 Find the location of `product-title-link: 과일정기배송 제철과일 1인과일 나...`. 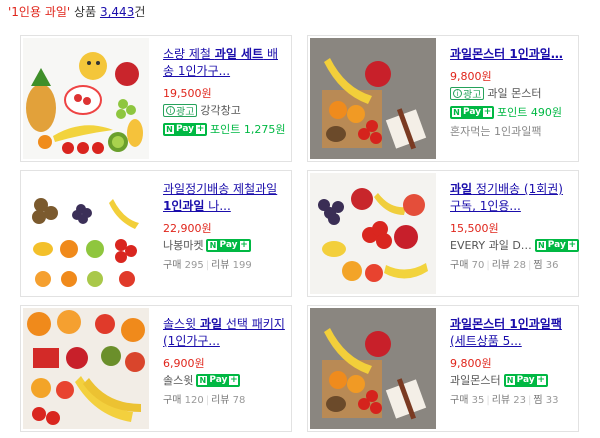

product-title-link: 과일정기배송 제철과일 1인과일 나... is located at coordinates (225, 198).